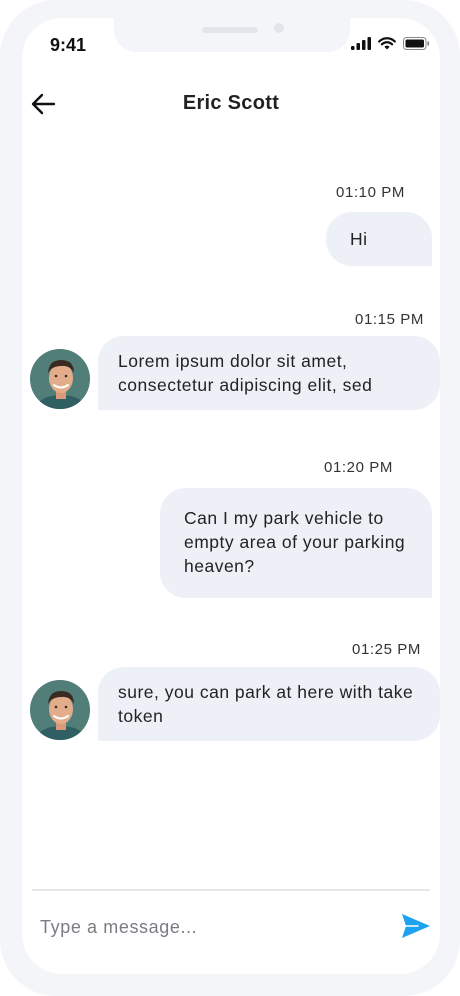 The image size is (460, 996). What do you see at coordinates (279, 28) in the screenshot?
I see `front-camera` at bounding box center [279, 28].